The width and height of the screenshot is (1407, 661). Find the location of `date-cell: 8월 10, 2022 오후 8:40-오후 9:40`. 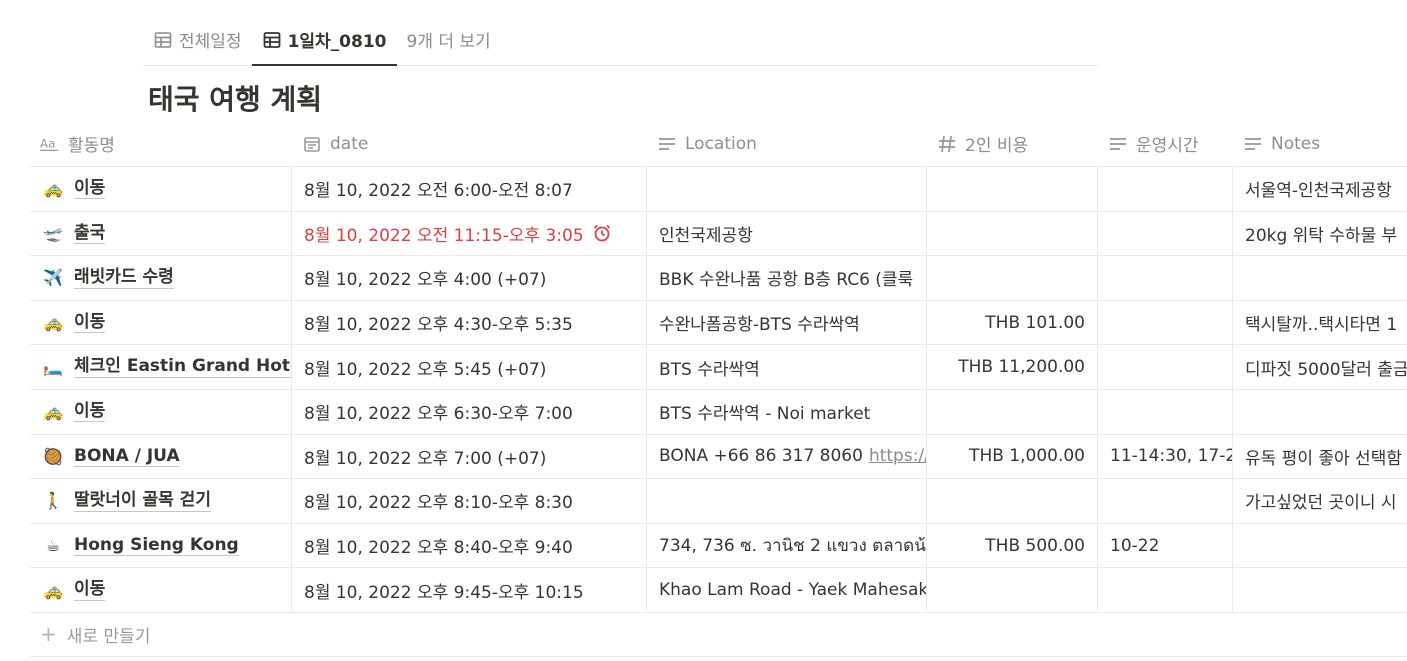

date-cell: 8월 10, 2022 오후 8:40-오후 9:40 is located at coordinates (469, 545).